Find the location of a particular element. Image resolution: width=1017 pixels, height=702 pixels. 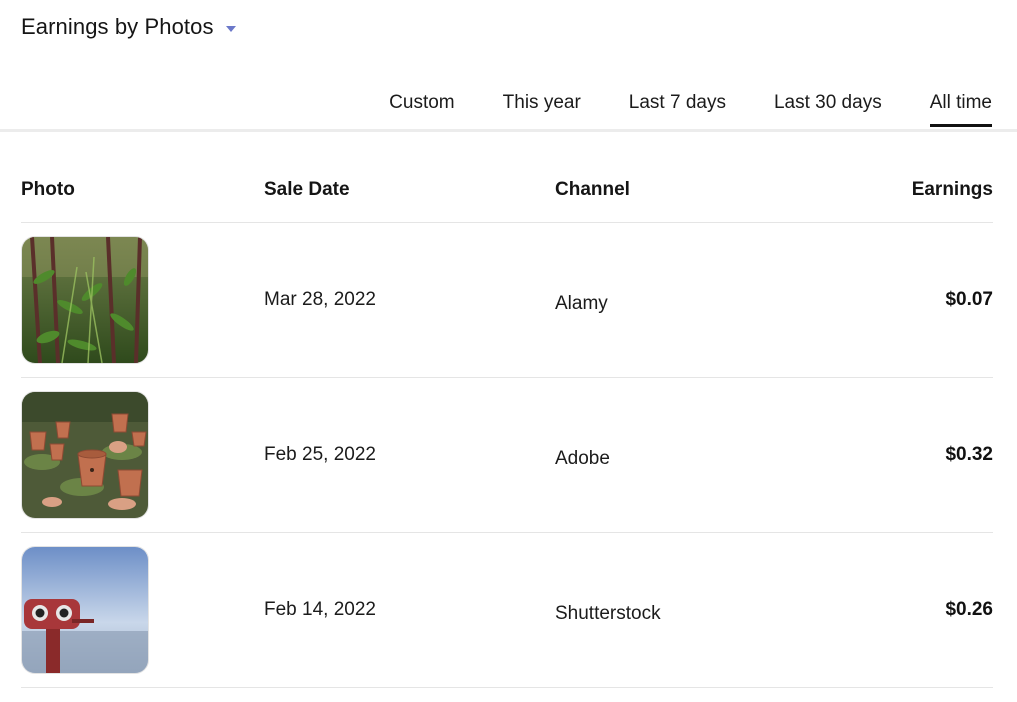

sale-date: Feb 14, 2022 is located at coordinates (320, 609).